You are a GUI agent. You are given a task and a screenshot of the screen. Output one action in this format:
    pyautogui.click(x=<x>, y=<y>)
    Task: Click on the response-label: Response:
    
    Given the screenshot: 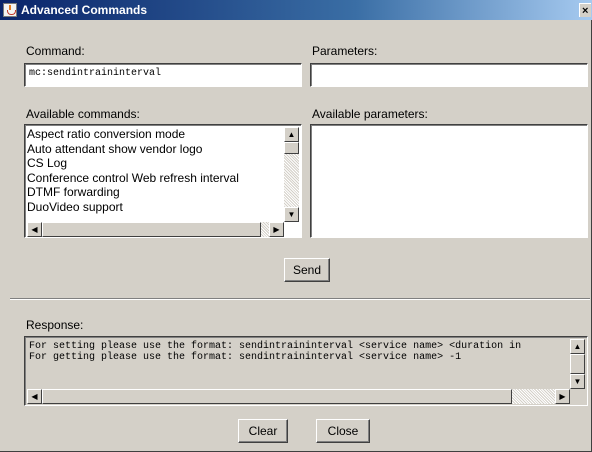 What is the action you would take?
    pyautogui.click(x=55, y=325)
    